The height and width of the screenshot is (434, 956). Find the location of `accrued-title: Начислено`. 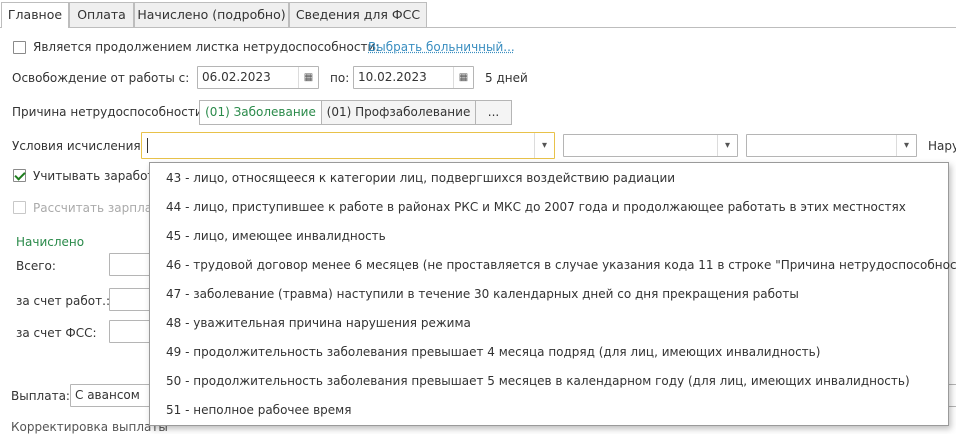

accrued-title: Начислено is located at coordinates (50, 242).